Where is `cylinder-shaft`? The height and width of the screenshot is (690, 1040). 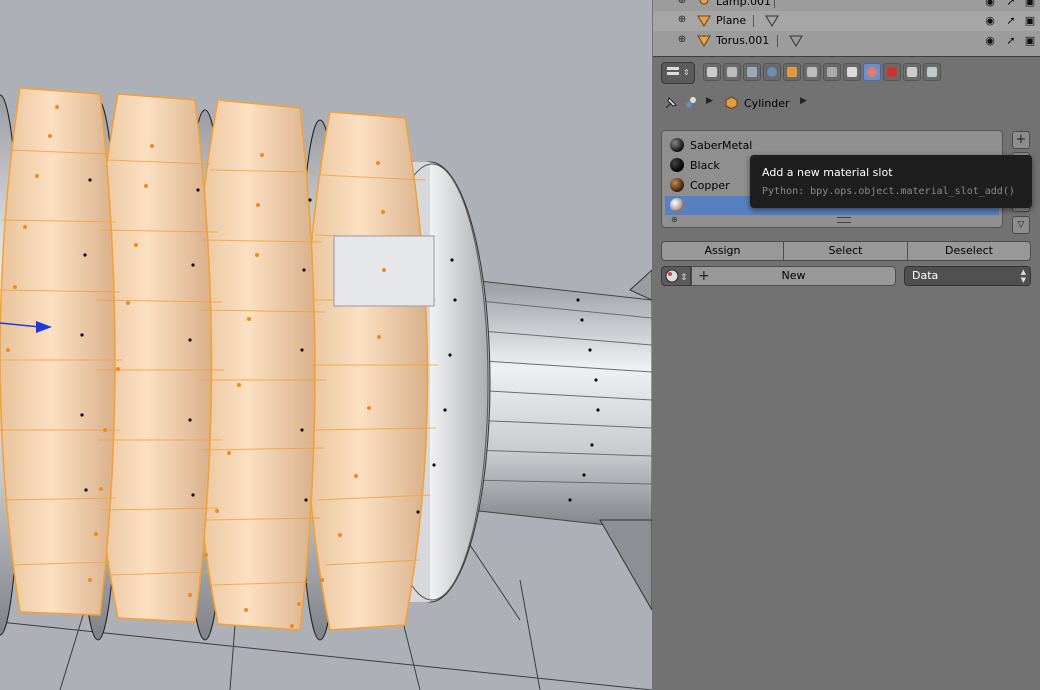
cylinder-shaft is located at coordinates (560, 440).